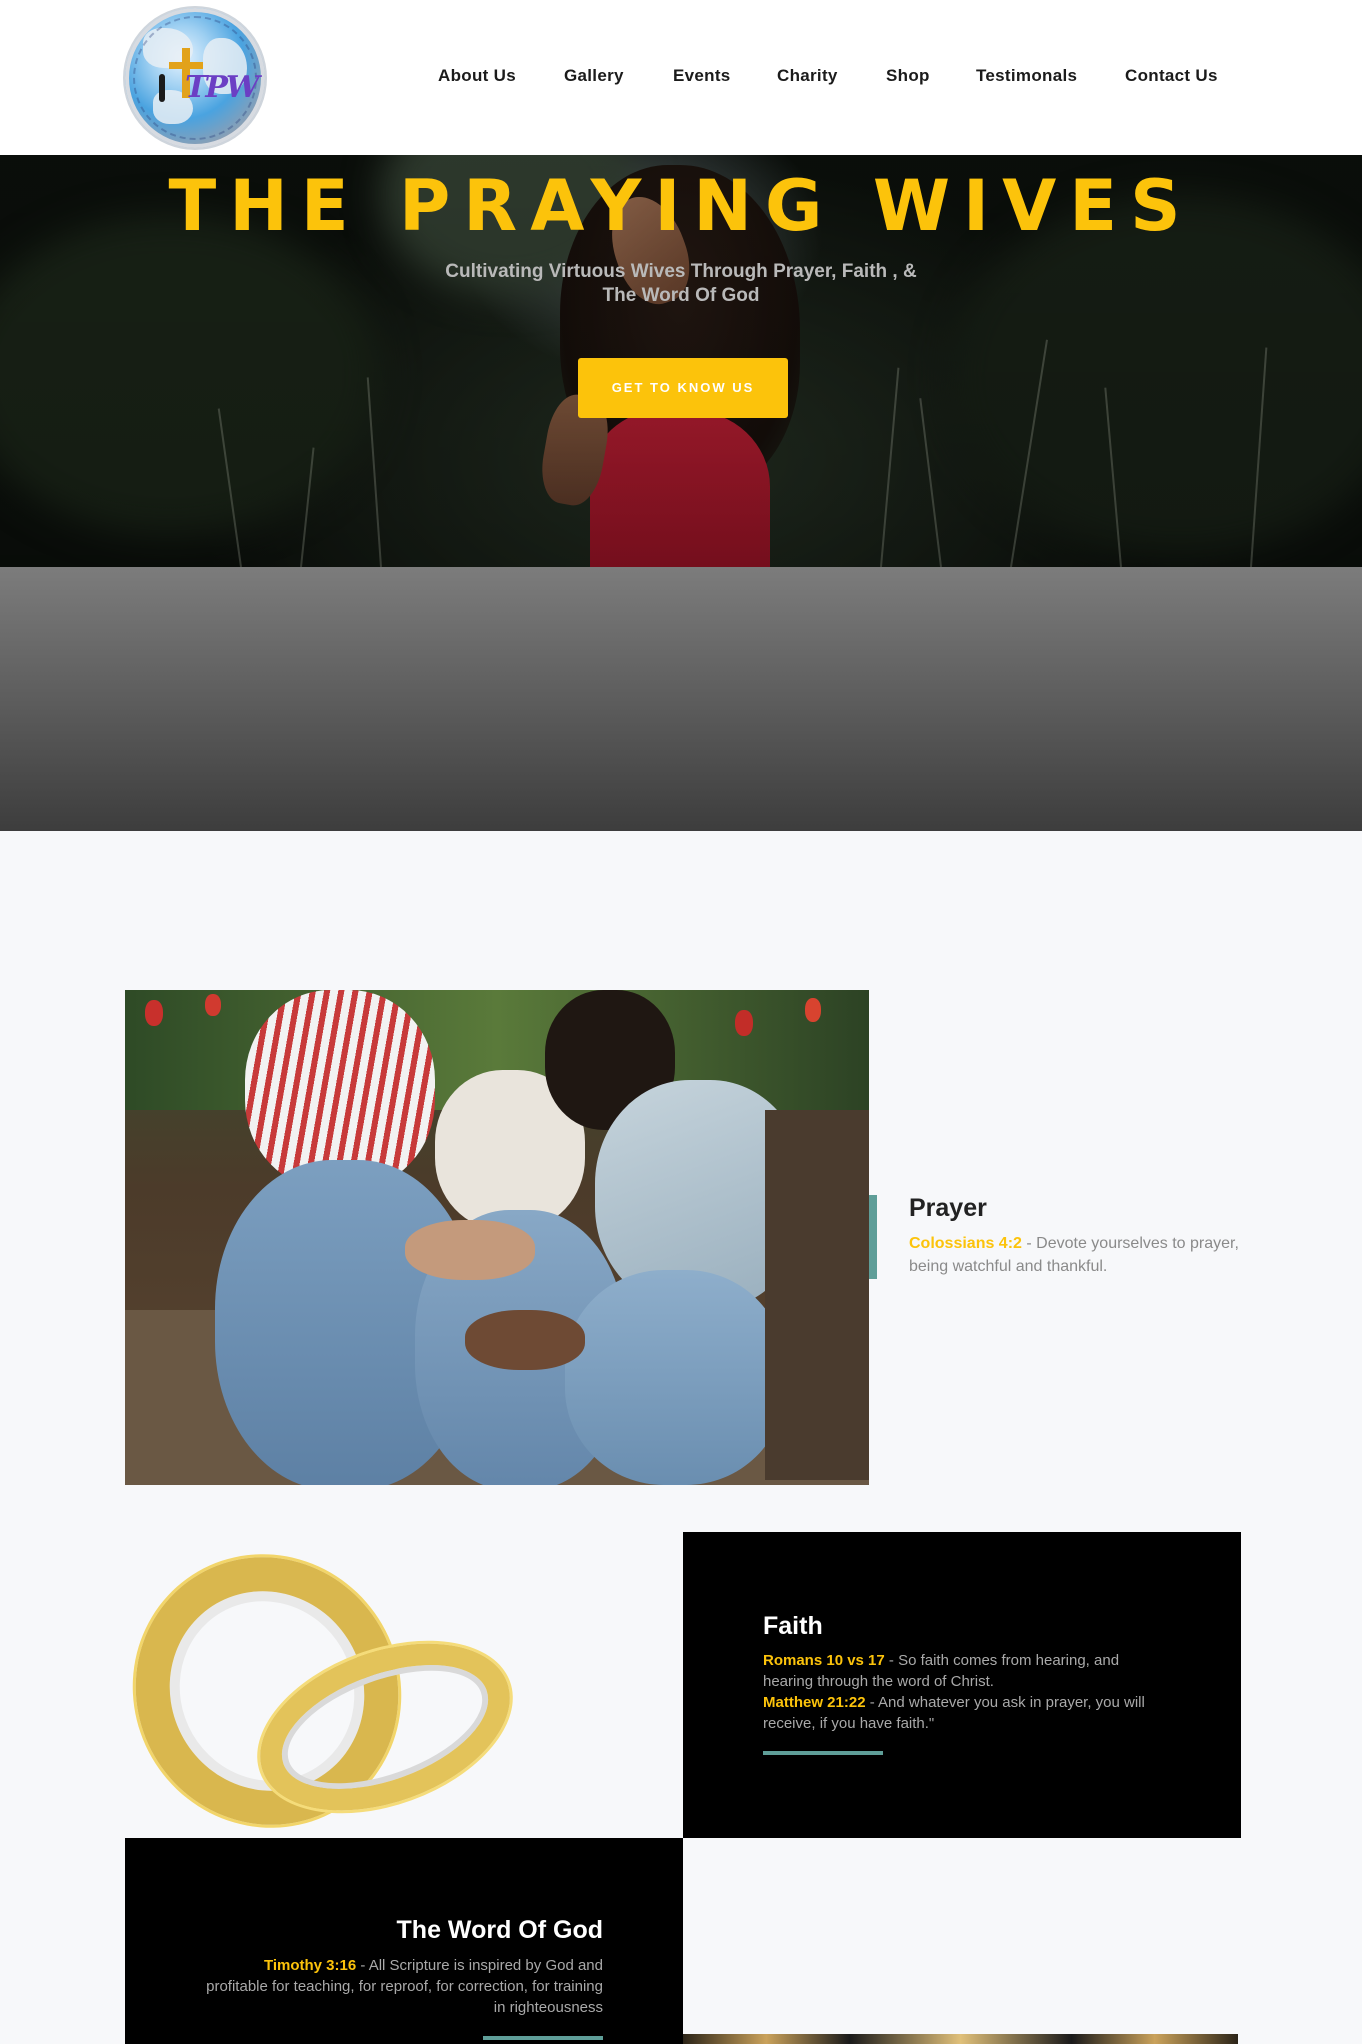  I want to click on prayer-photo, so click(497, 1237).